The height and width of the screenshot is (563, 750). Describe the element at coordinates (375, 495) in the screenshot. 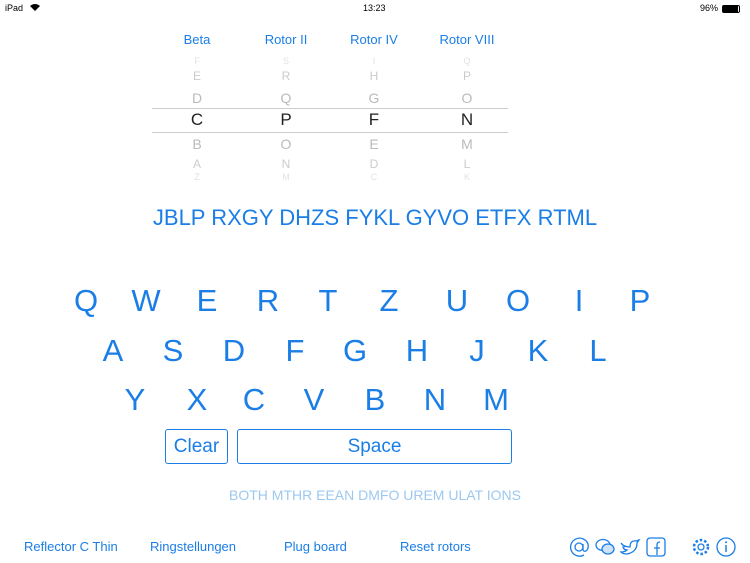

I see `input-text: BOTH MTHR EEAN DMFO UREM ULAT IONS` at that location.